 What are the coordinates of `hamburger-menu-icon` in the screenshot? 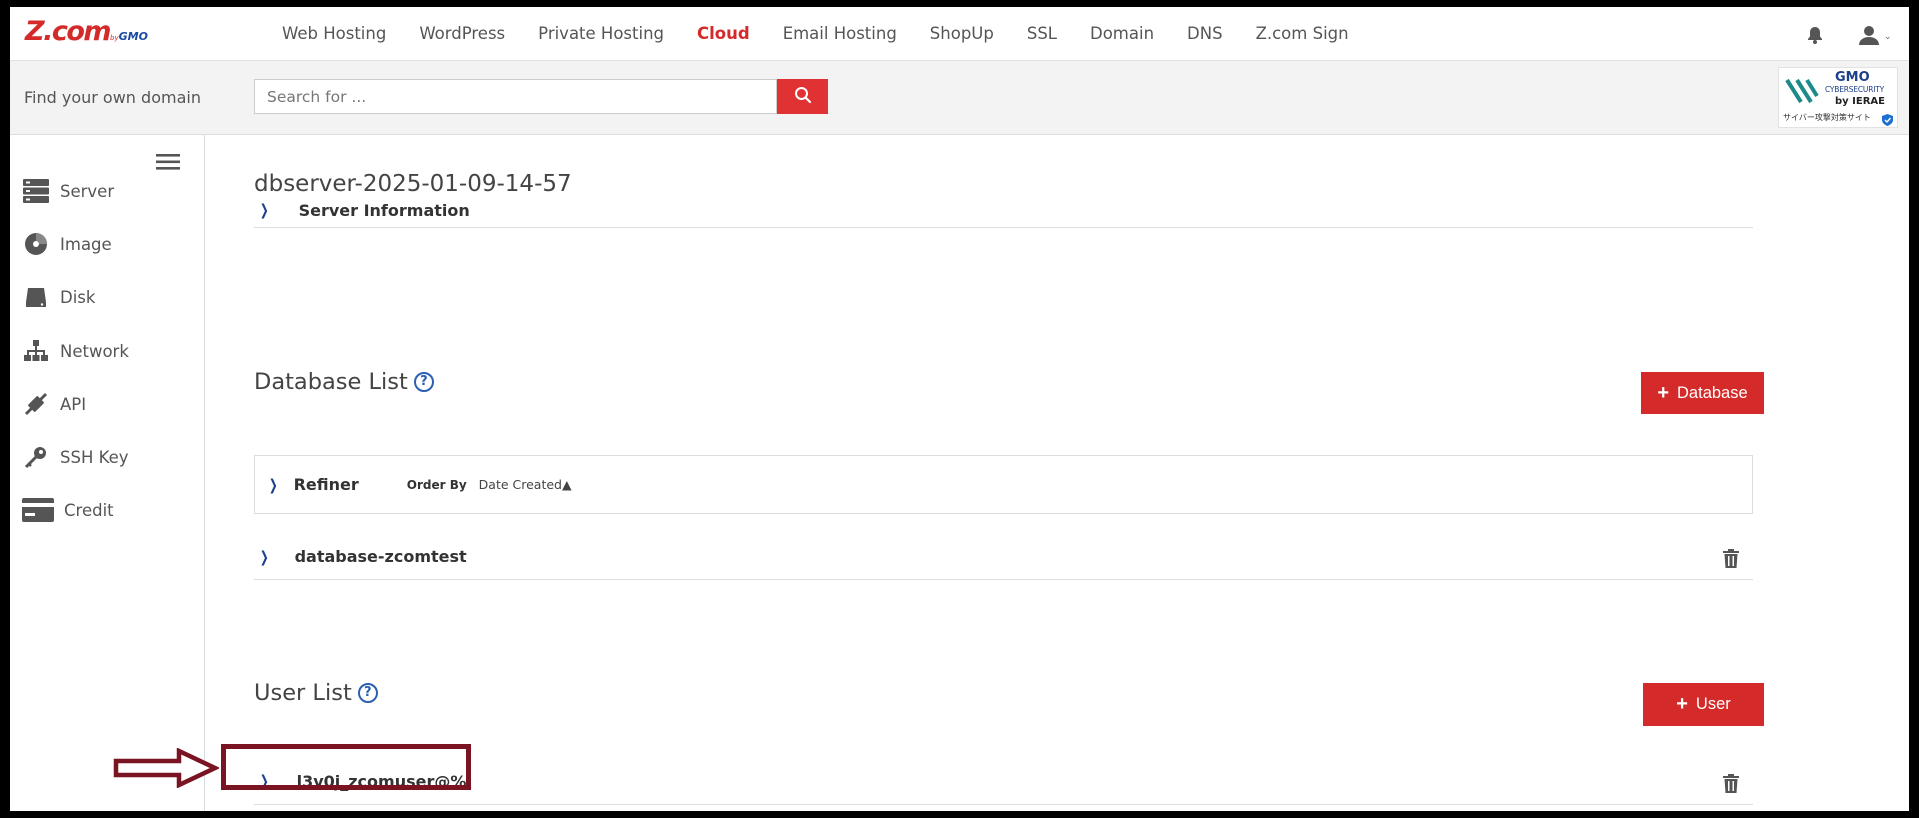 It's located at (168, 164).